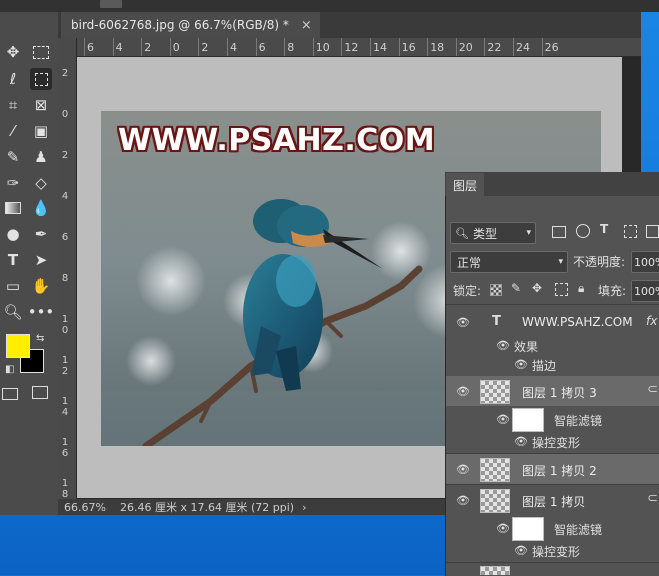 This screenshot has height=576, width=659. Describe the element at coordinates (526, 347) in the screenshot. I see `effects-label: 效果` at that location.